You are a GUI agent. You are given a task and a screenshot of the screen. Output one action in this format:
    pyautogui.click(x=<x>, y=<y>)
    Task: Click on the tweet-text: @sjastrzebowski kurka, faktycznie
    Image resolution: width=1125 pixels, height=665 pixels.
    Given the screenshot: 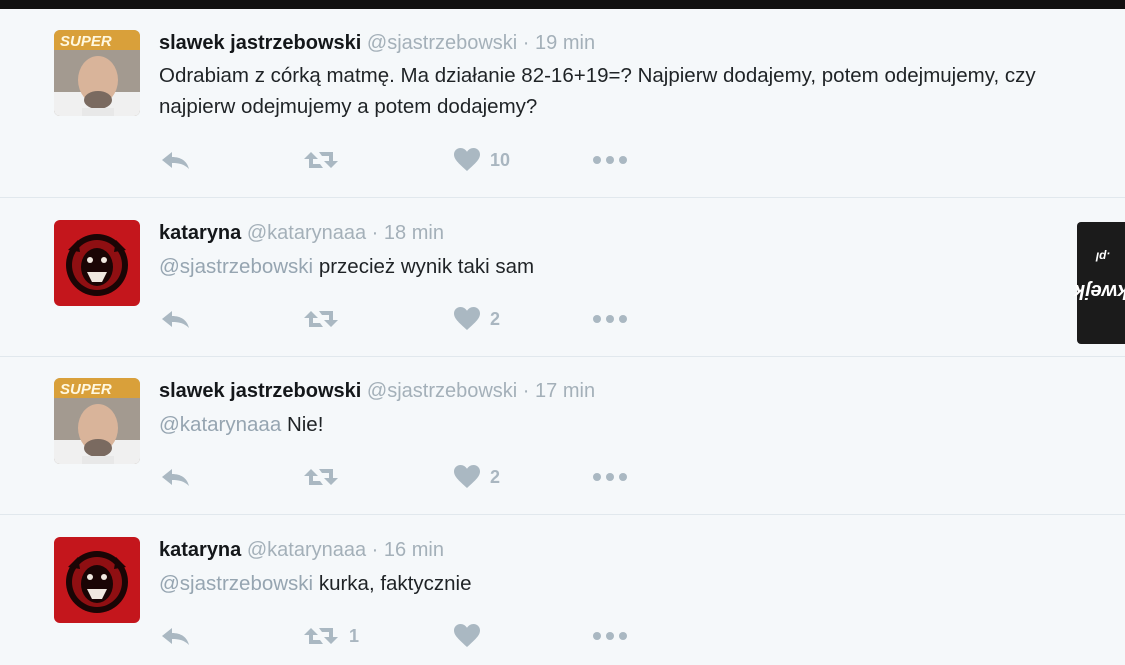 What is the action you would take?
    pyautogui.click(x=619, y=583)
    